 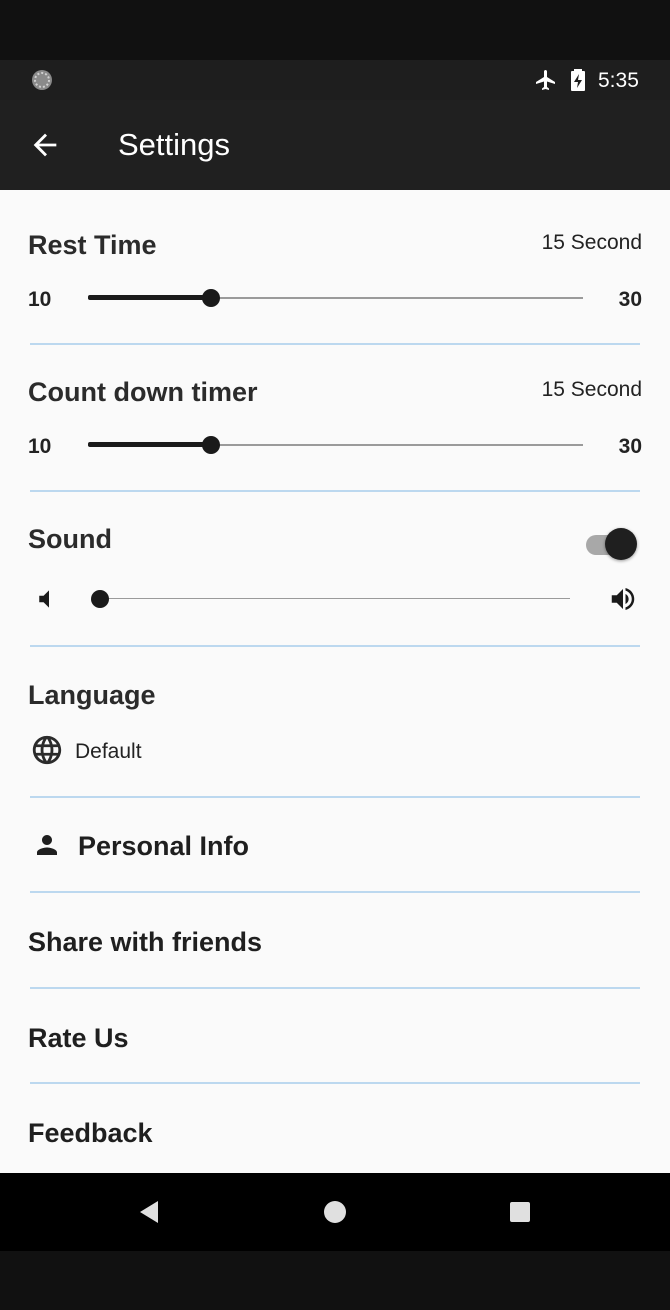 I want to click on countdown-label: Count down timer, so click(x=143, y=392).